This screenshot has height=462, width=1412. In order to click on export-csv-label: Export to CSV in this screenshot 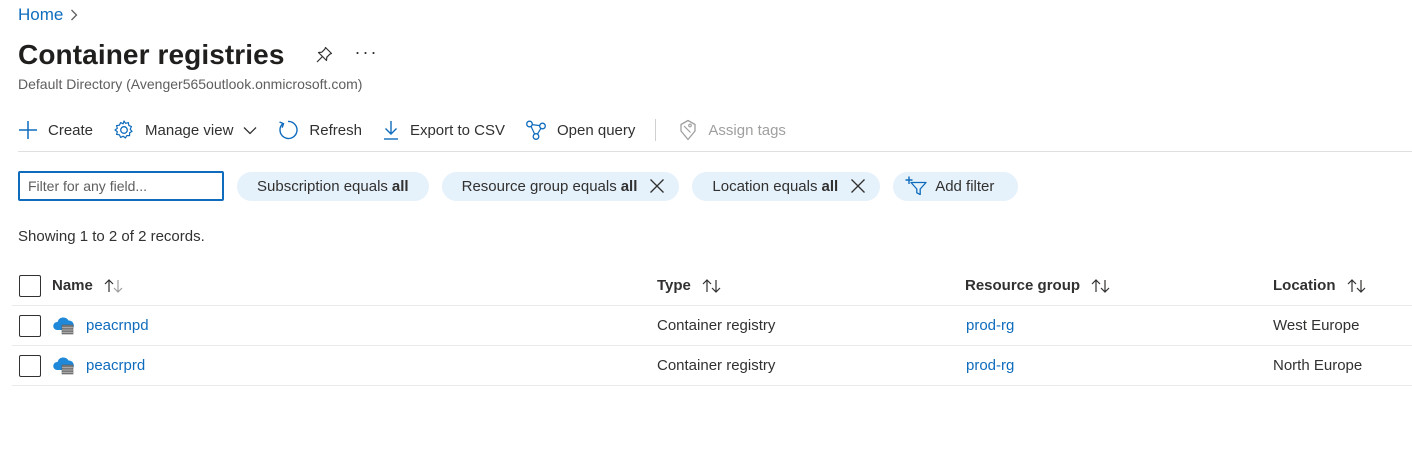, I will do `click(457, 130)`.